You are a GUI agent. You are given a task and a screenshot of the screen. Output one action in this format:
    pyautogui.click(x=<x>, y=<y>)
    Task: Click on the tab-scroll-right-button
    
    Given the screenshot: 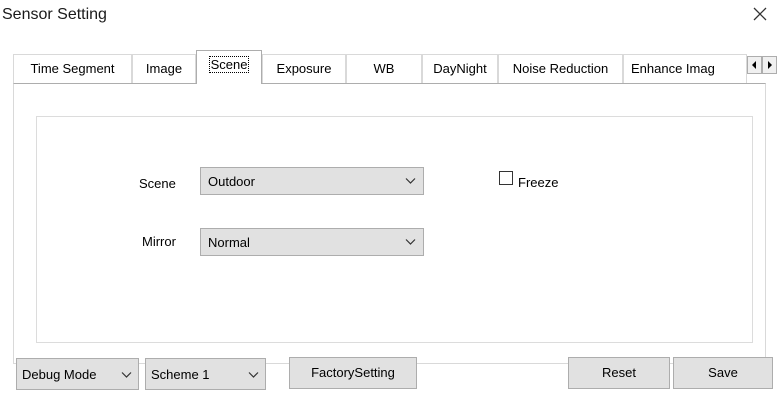 What is the action you would take?
    pyautogui.click(x=769, y=65)
    